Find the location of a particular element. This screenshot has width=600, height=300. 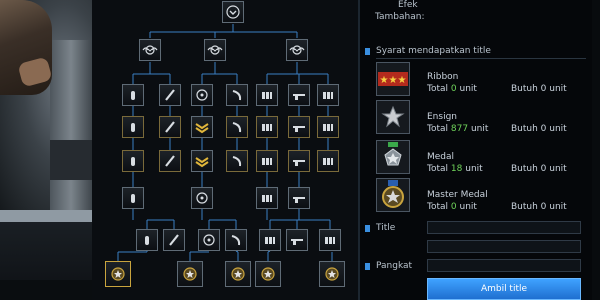

master-medal-icon is located at coordinates (393, 195).